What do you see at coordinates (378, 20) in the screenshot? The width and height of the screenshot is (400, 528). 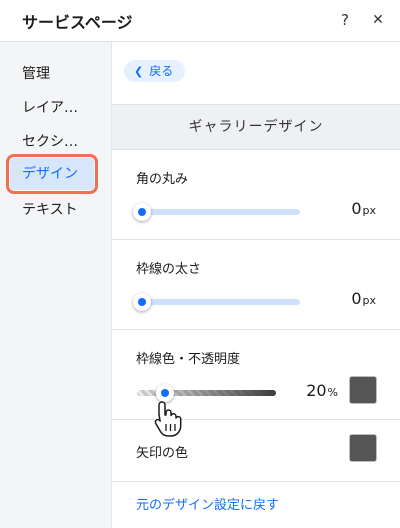 I see `close-icon: ✕` at bounding box center [378, 20].